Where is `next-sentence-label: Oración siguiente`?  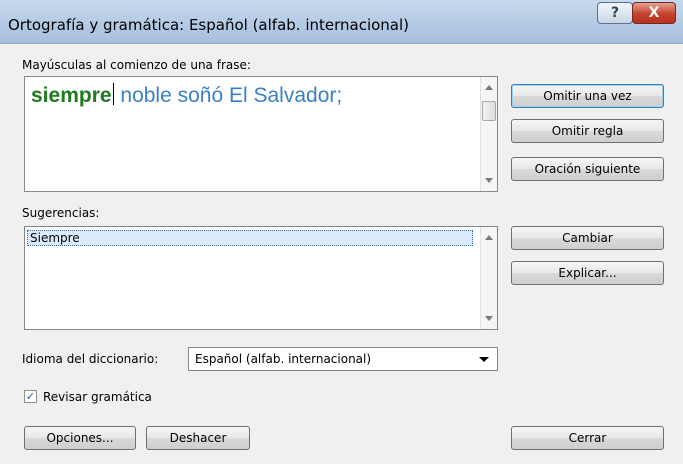 next-sentence-label: Oración siguiente is located at coordinates (587, 169).